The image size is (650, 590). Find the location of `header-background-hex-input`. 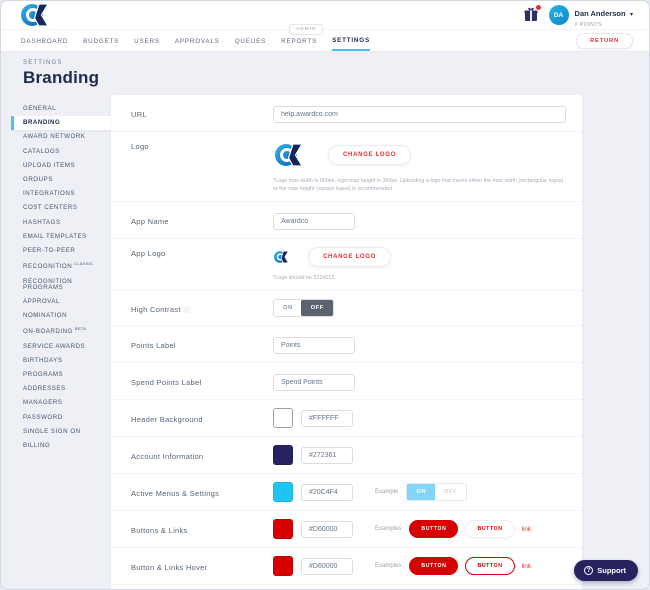

header-background-hex-input is located at coordinates (327, 418).